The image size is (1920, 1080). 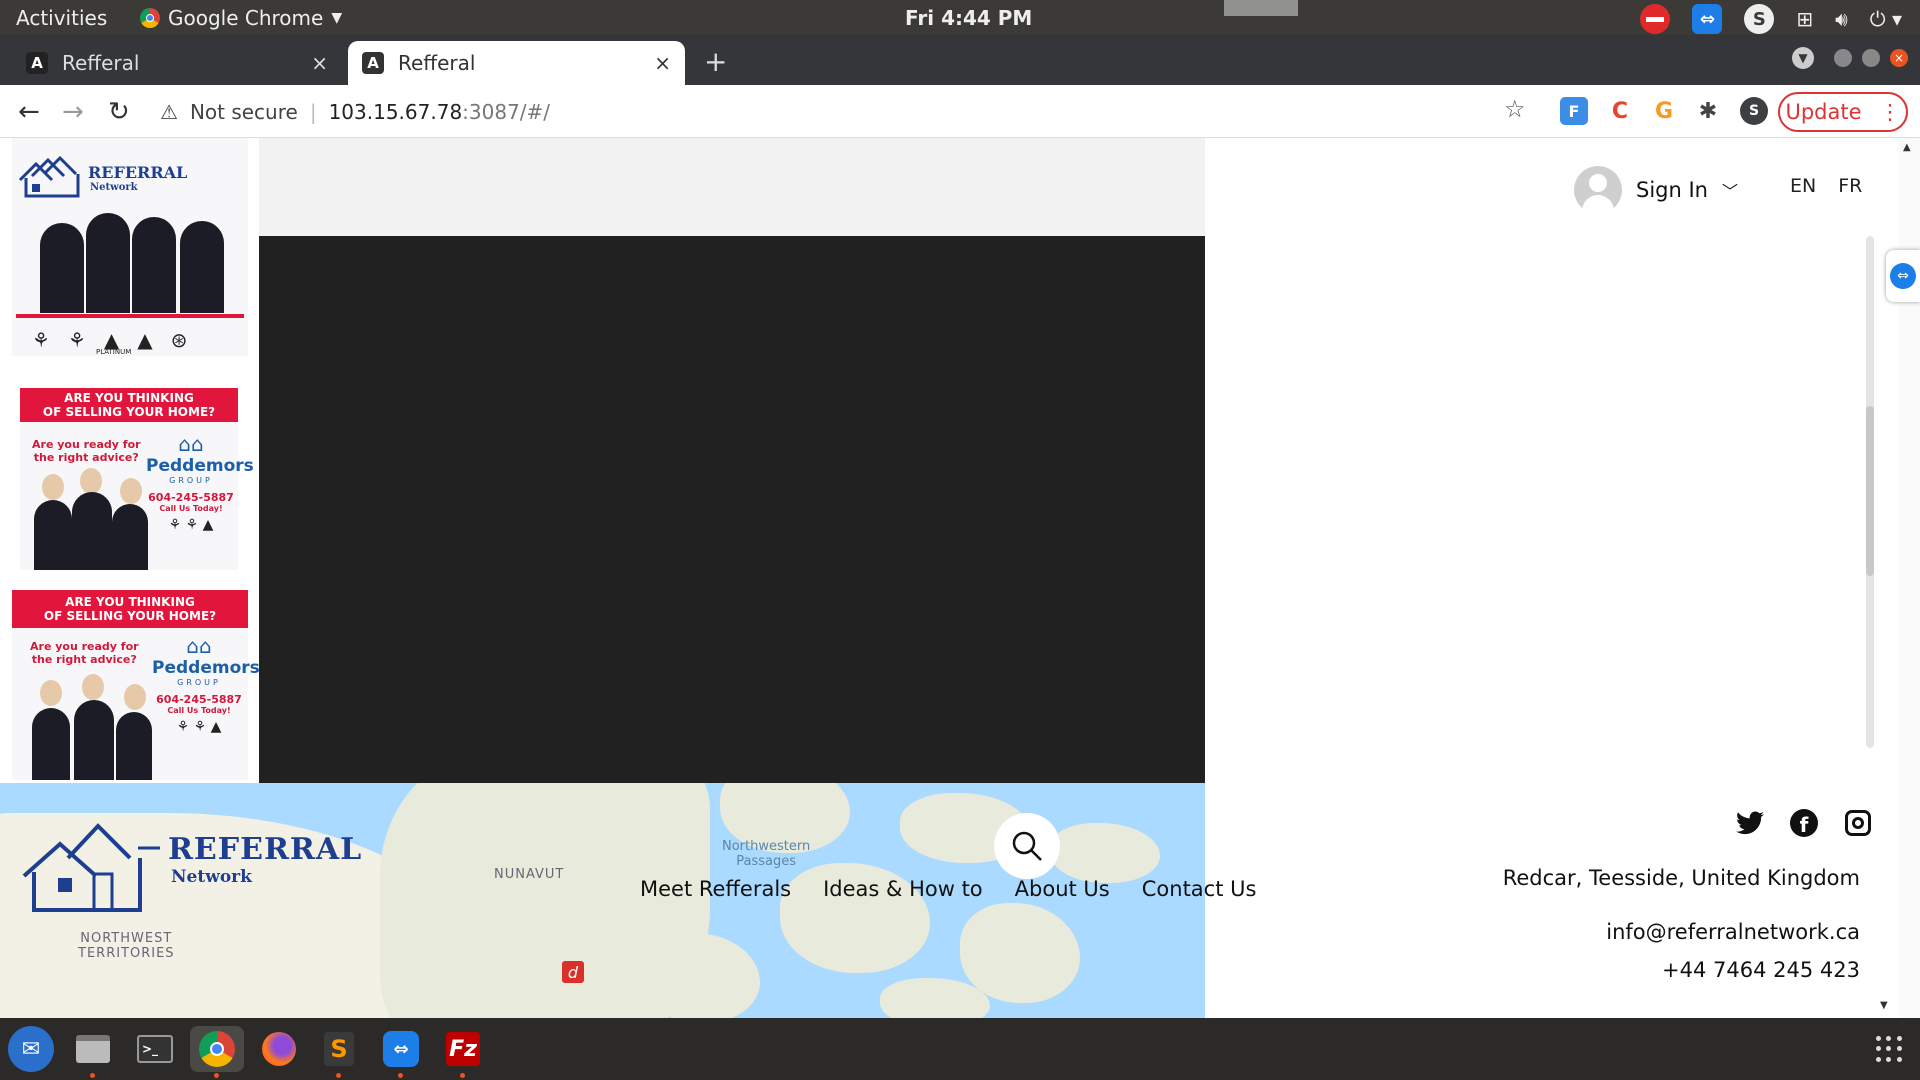 What do you see at coordinates (339, 1052) in the screenshot?
I see `sublime-text-icon: S` at bounding box center [339, 1052].